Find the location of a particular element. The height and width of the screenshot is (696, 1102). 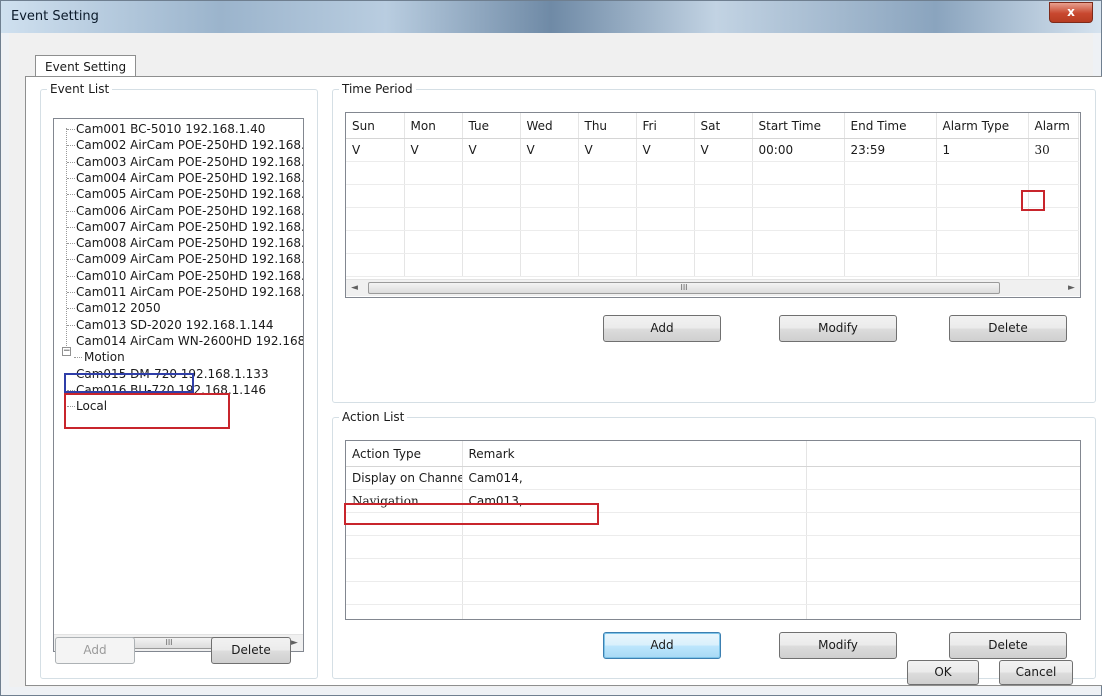

table-cell: 30 is located at coordinates (1053, 150).